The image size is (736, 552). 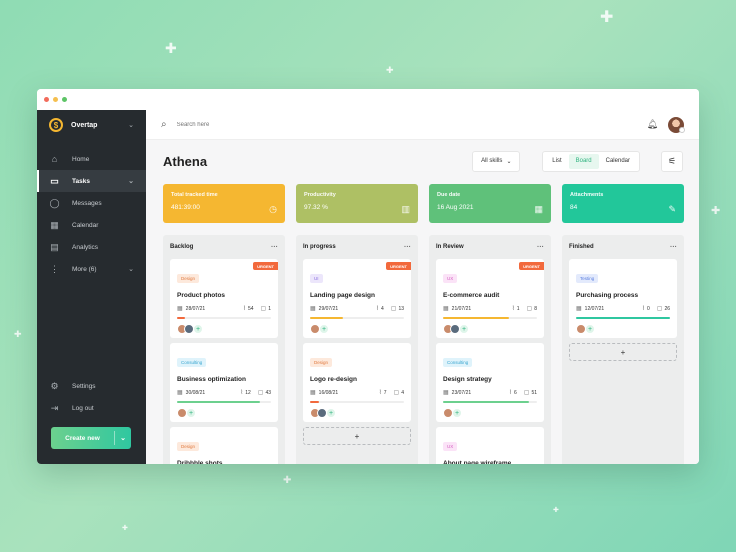 I want to click on create-new-button: Create new ⌄, so click(x=91, y=438).